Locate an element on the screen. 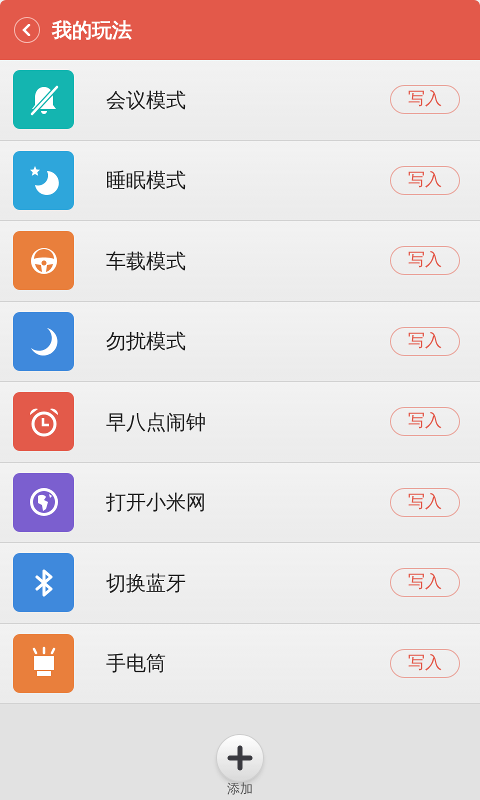 This screenshot has height=800, width=480. mode-name: 车载模式 is located at coordinates (146, 261).